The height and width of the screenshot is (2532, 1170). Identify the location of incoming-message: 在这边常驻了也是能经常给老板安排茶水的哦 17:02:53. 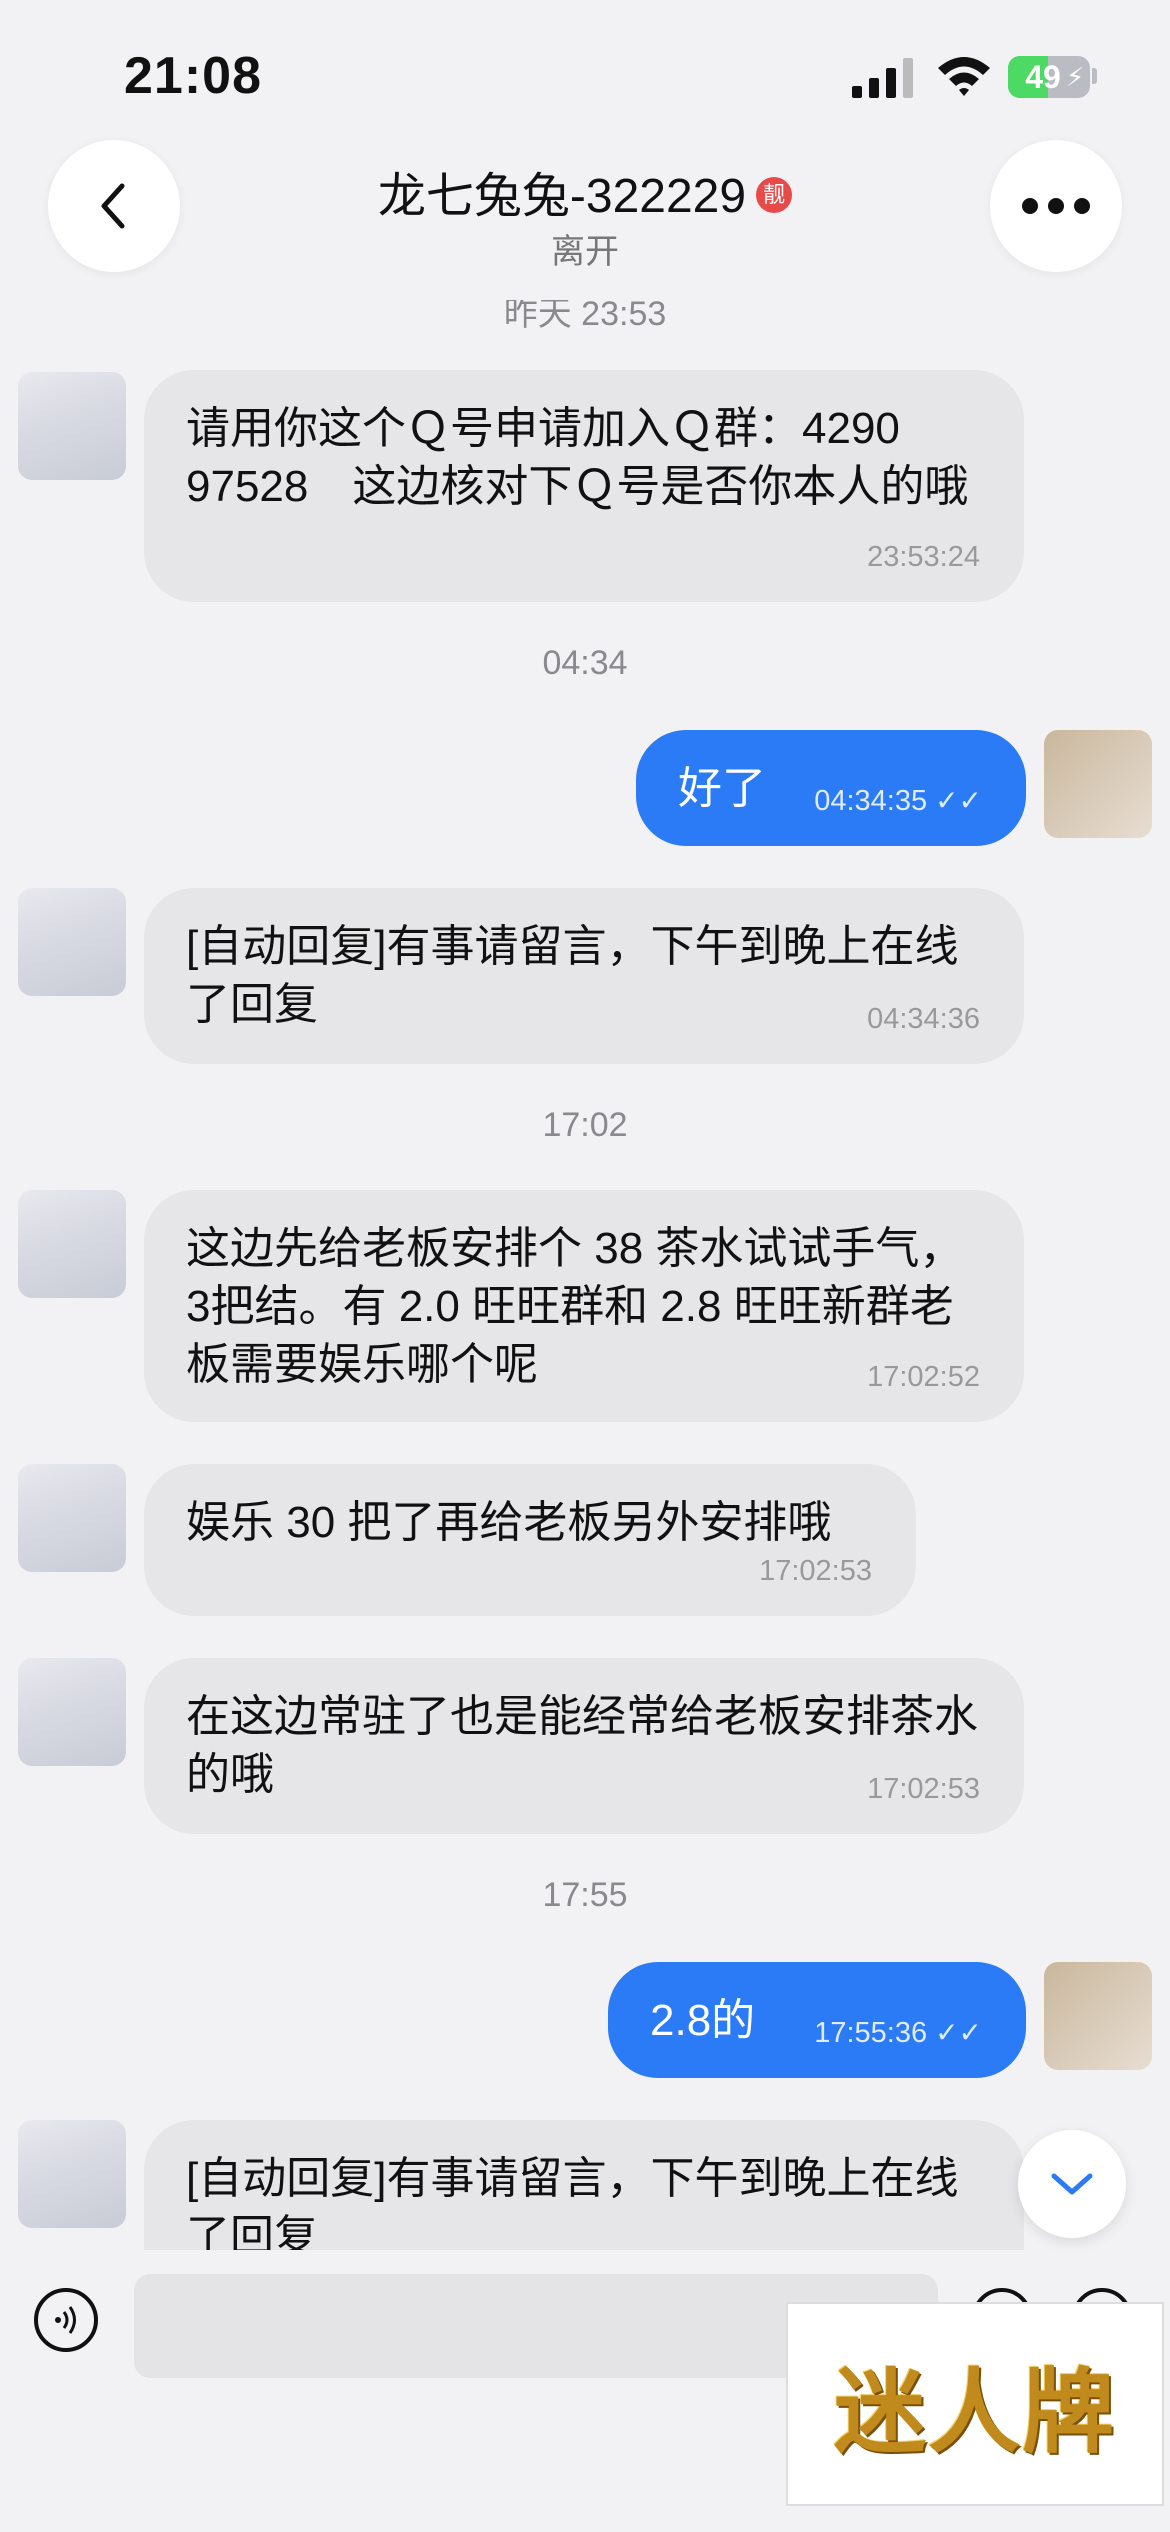
(584, 1746).